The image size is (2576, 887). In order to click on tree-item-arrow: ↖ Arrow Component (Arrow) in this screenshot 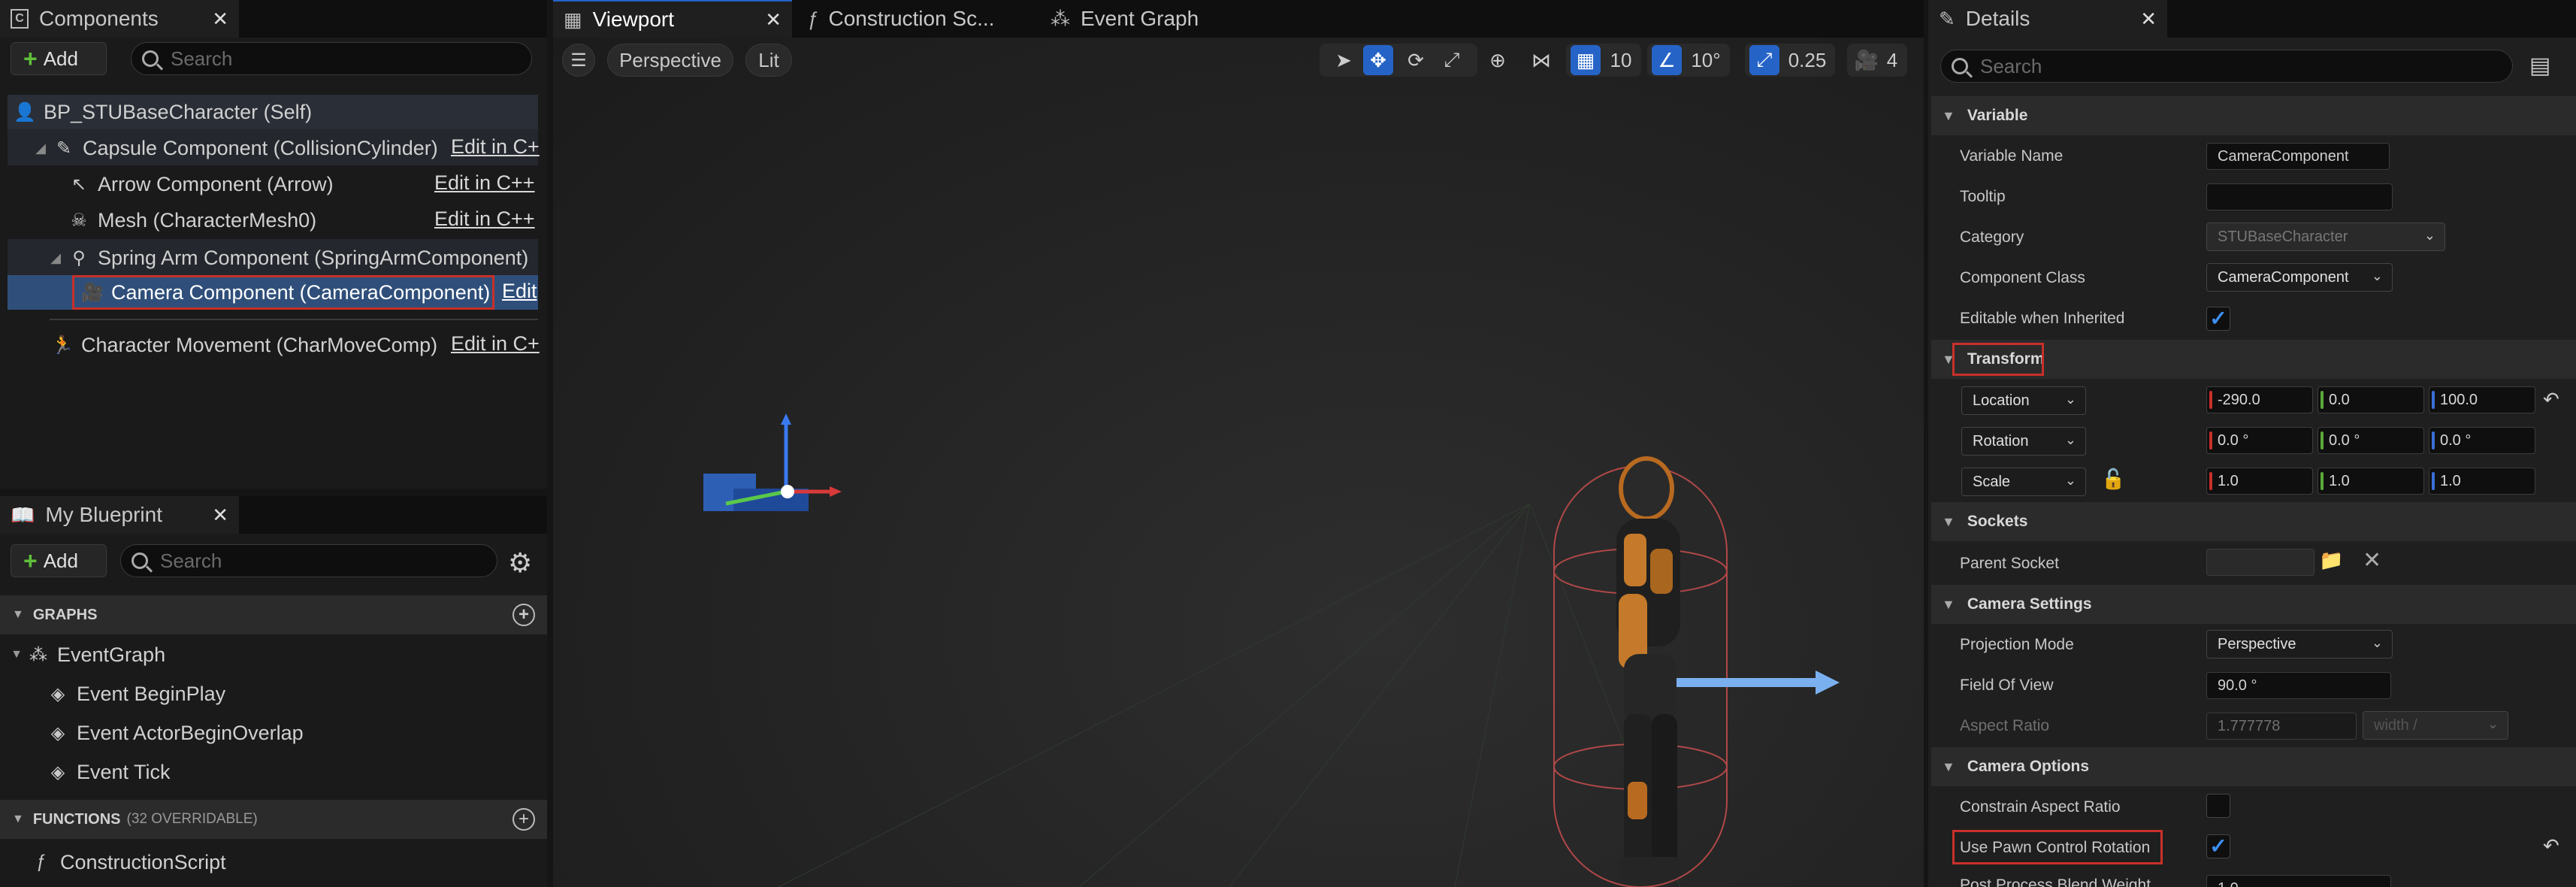, I will do `click(201, 184)`.